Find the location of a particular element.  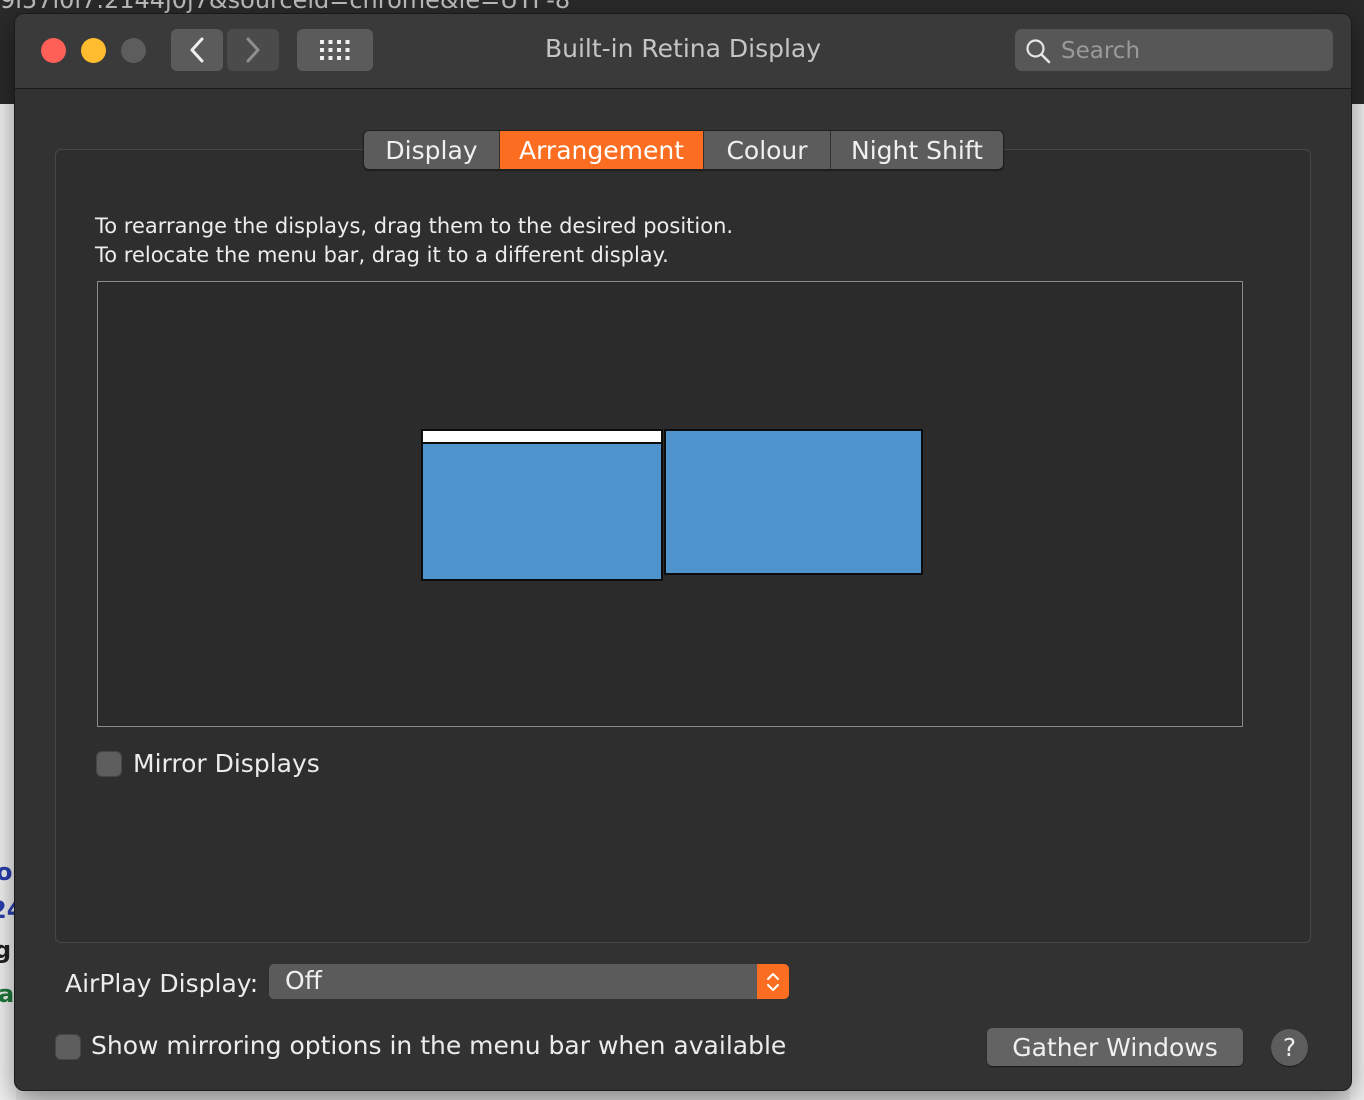

display-with-menu-bar is located at coordinates (542, 505).